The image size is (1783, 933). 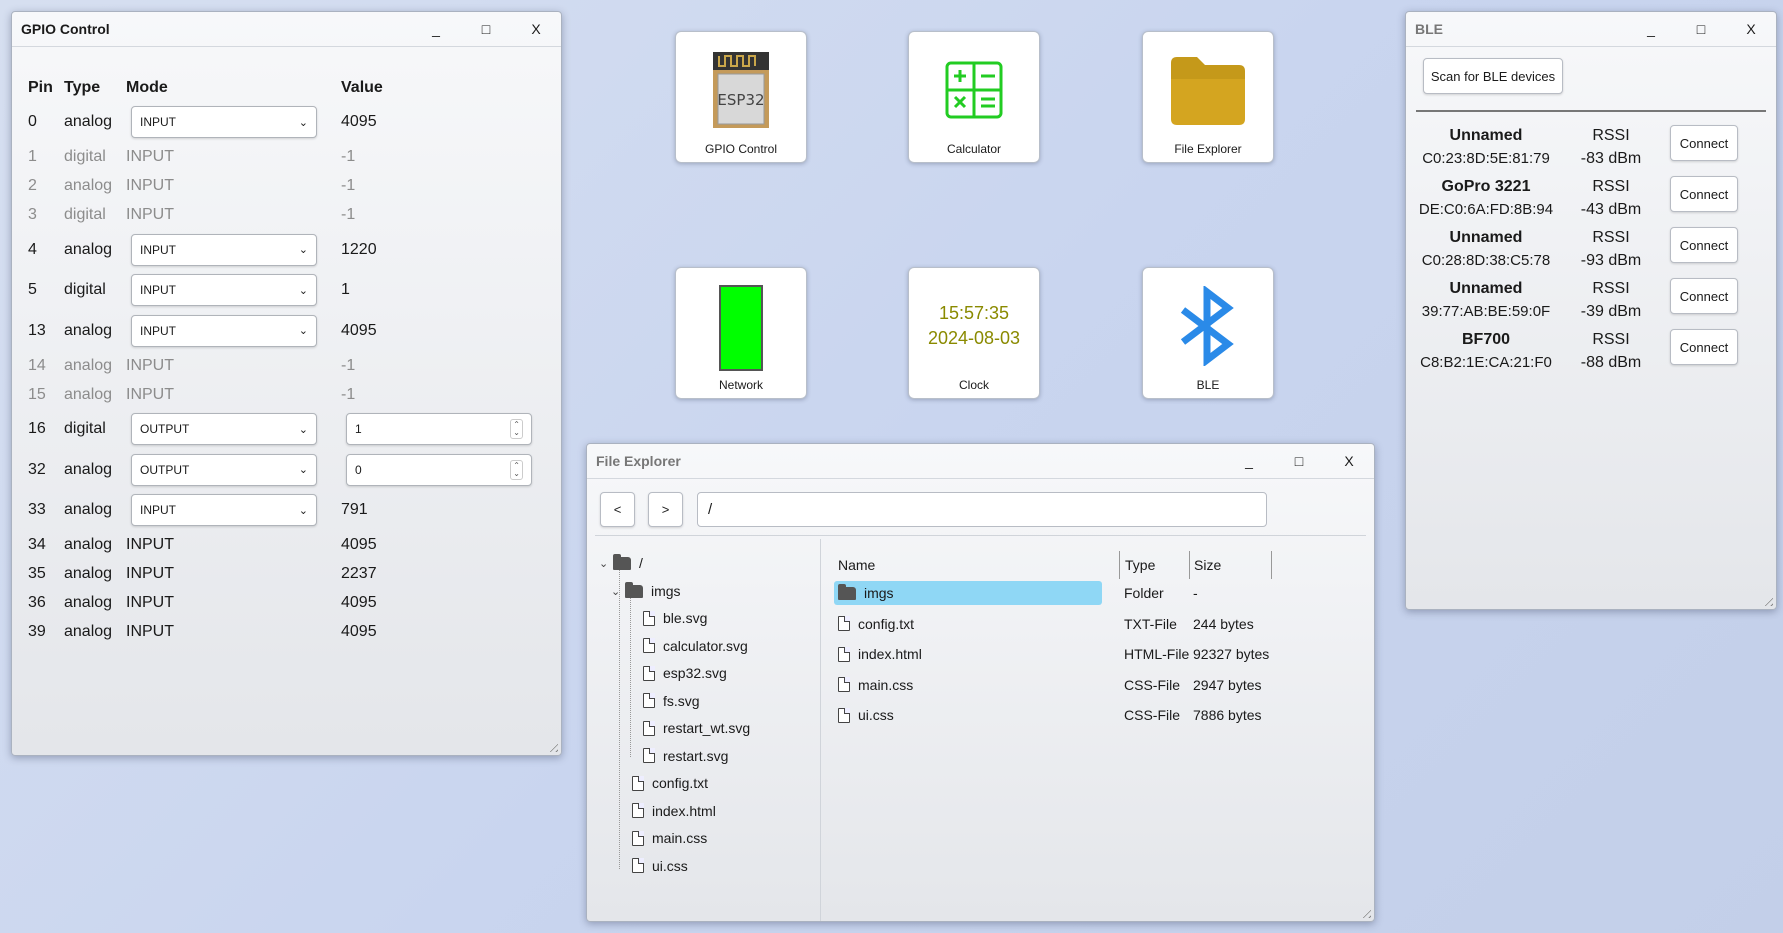 What do you see at coordinates (1591, 29) in the screenshot?
I see `ble-titlebar: BLE _ □ X` at bounding box center [1591, 29].